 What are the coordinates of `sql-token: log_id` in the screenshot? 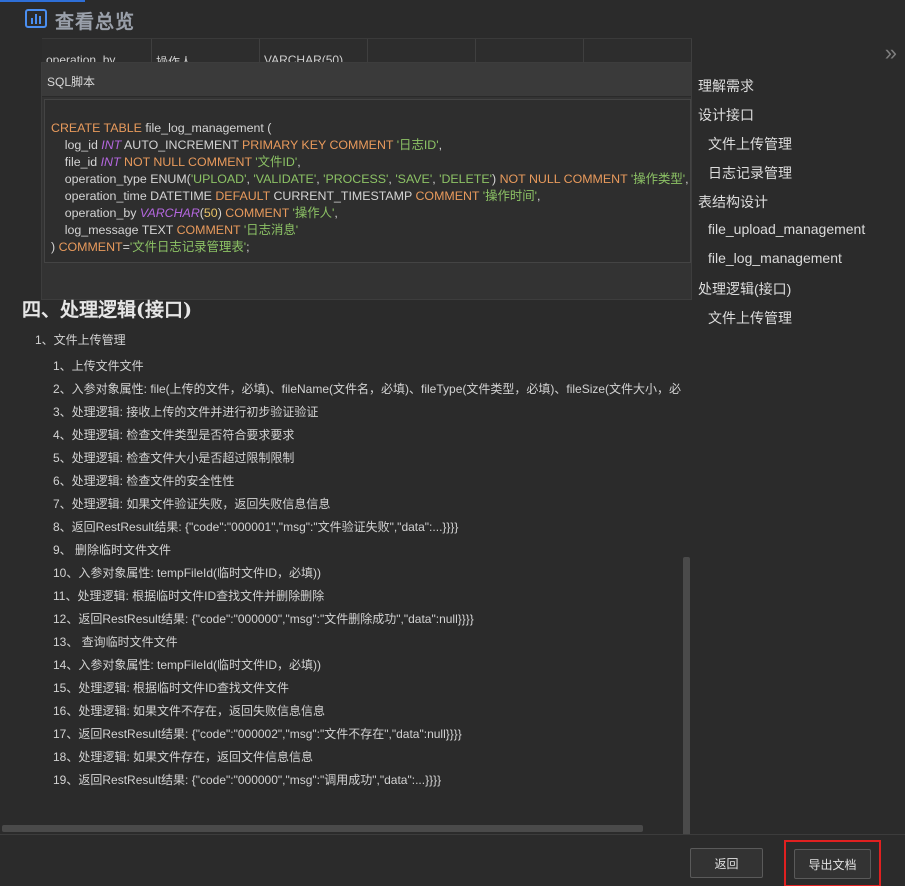 It's located at (76, 145).